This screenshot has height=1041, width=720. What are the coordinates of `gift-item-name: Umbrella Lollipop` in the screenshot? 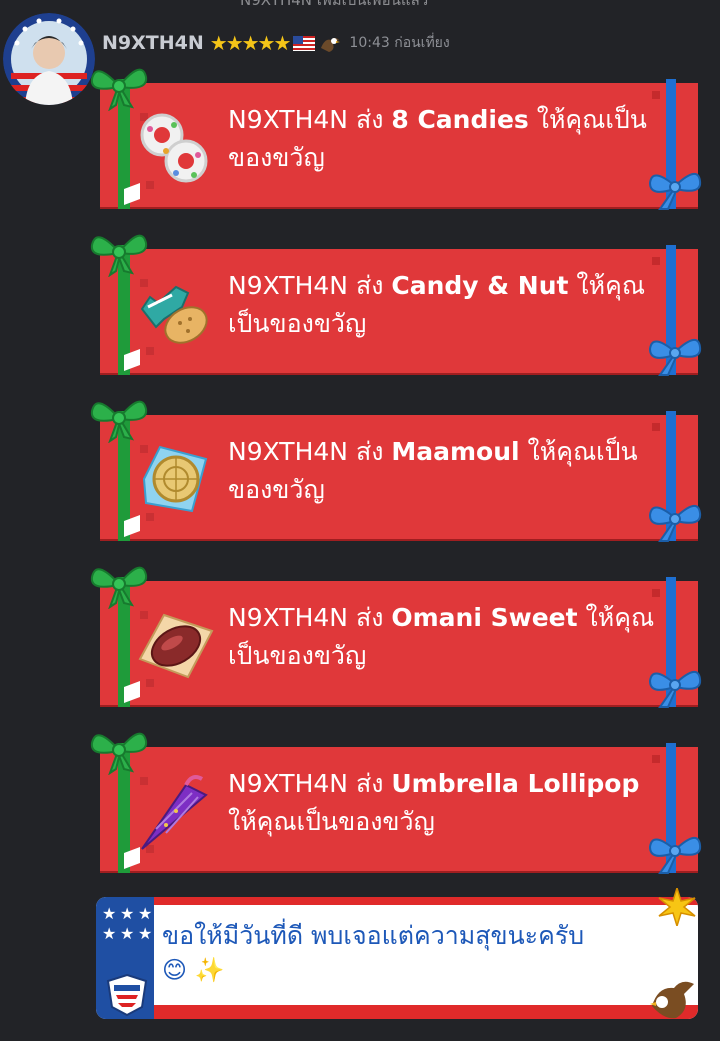 It's located at (515, 783).